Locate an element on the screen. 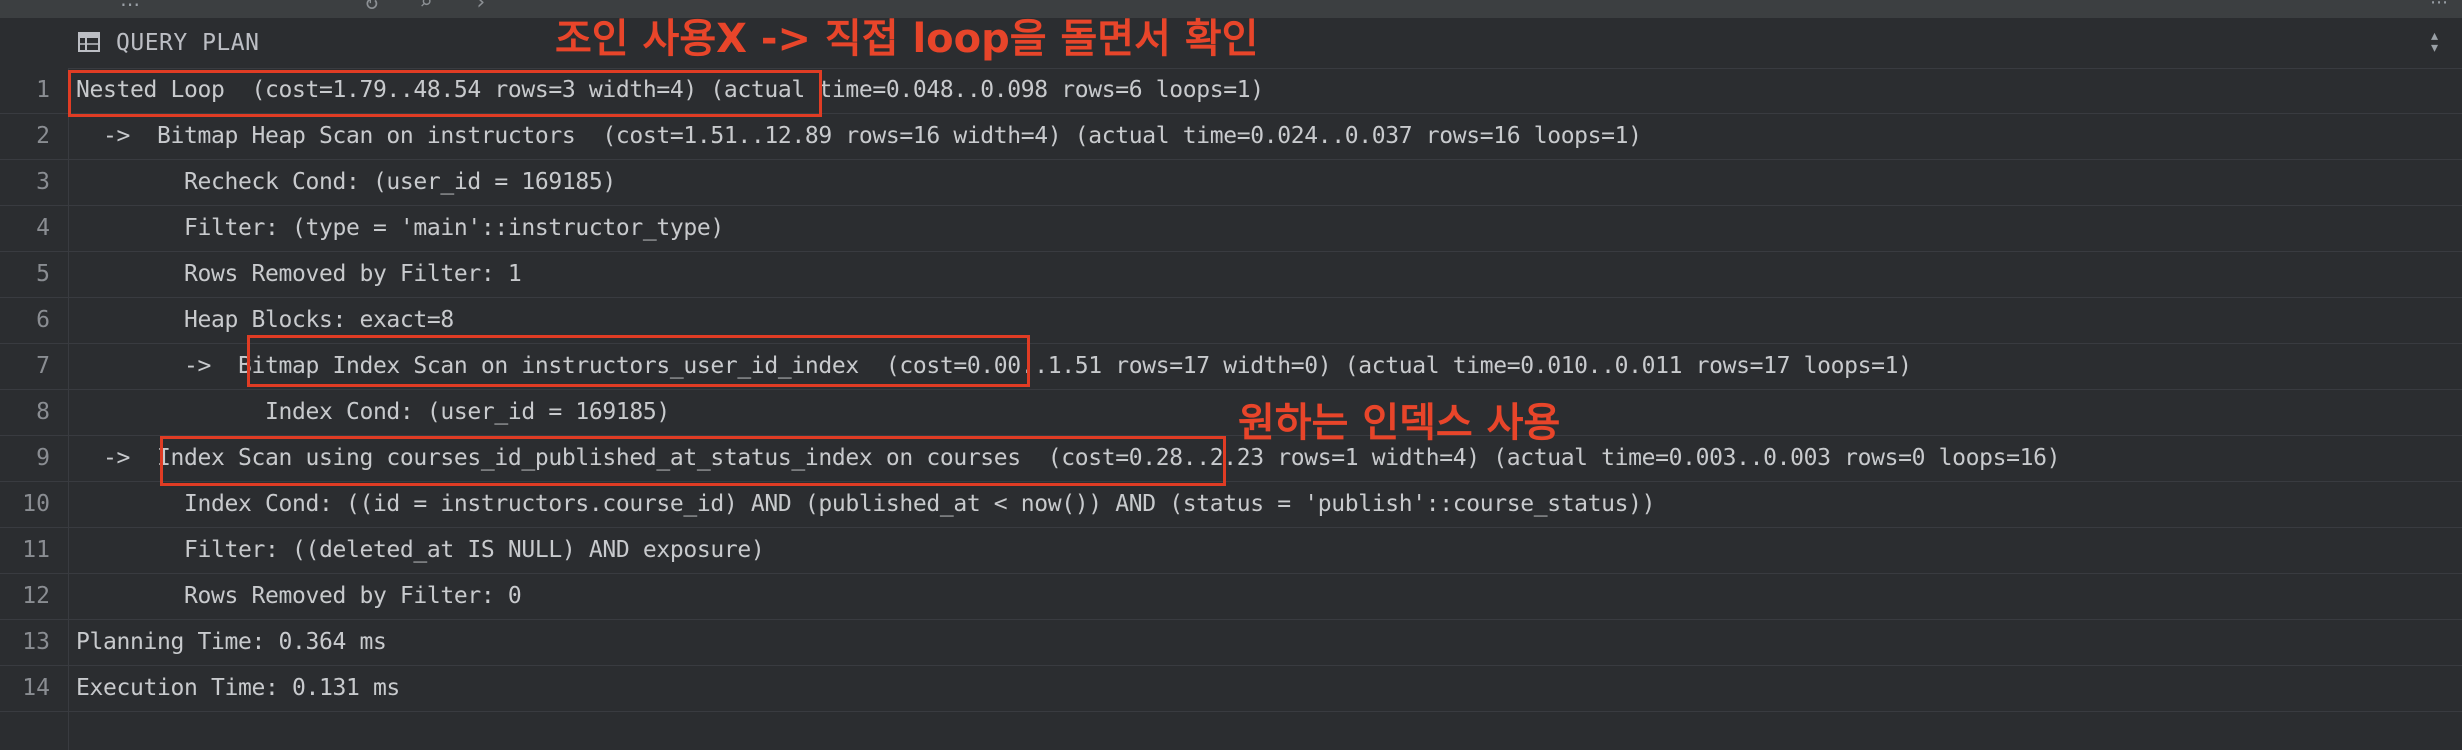 Image resolution: width=2462 pixels, height=750 pixels. table-row: 6 Heap Blocks: exact=8 is located at coordinates (1231, 321).